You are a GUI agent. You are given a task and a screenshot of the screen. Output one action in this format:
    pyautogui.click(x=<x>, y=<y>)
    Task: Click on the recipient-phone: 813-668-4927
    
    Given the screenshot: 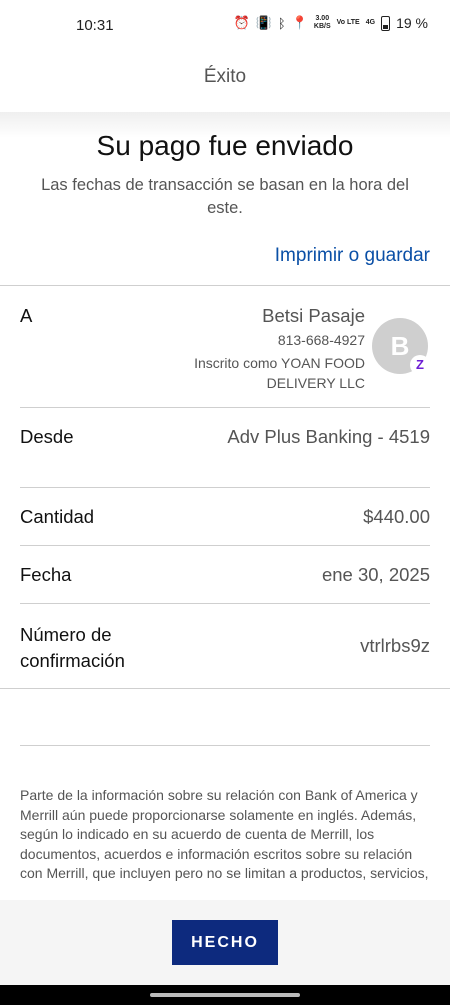 What is the action you would take?
    pyautogui.click(x=321, y=340)
    